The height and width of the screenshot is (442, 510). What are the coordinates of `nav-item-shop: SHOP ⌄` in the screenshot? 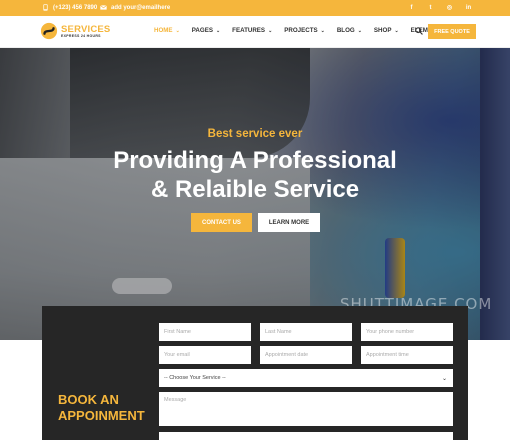 It's located at (386, 30).